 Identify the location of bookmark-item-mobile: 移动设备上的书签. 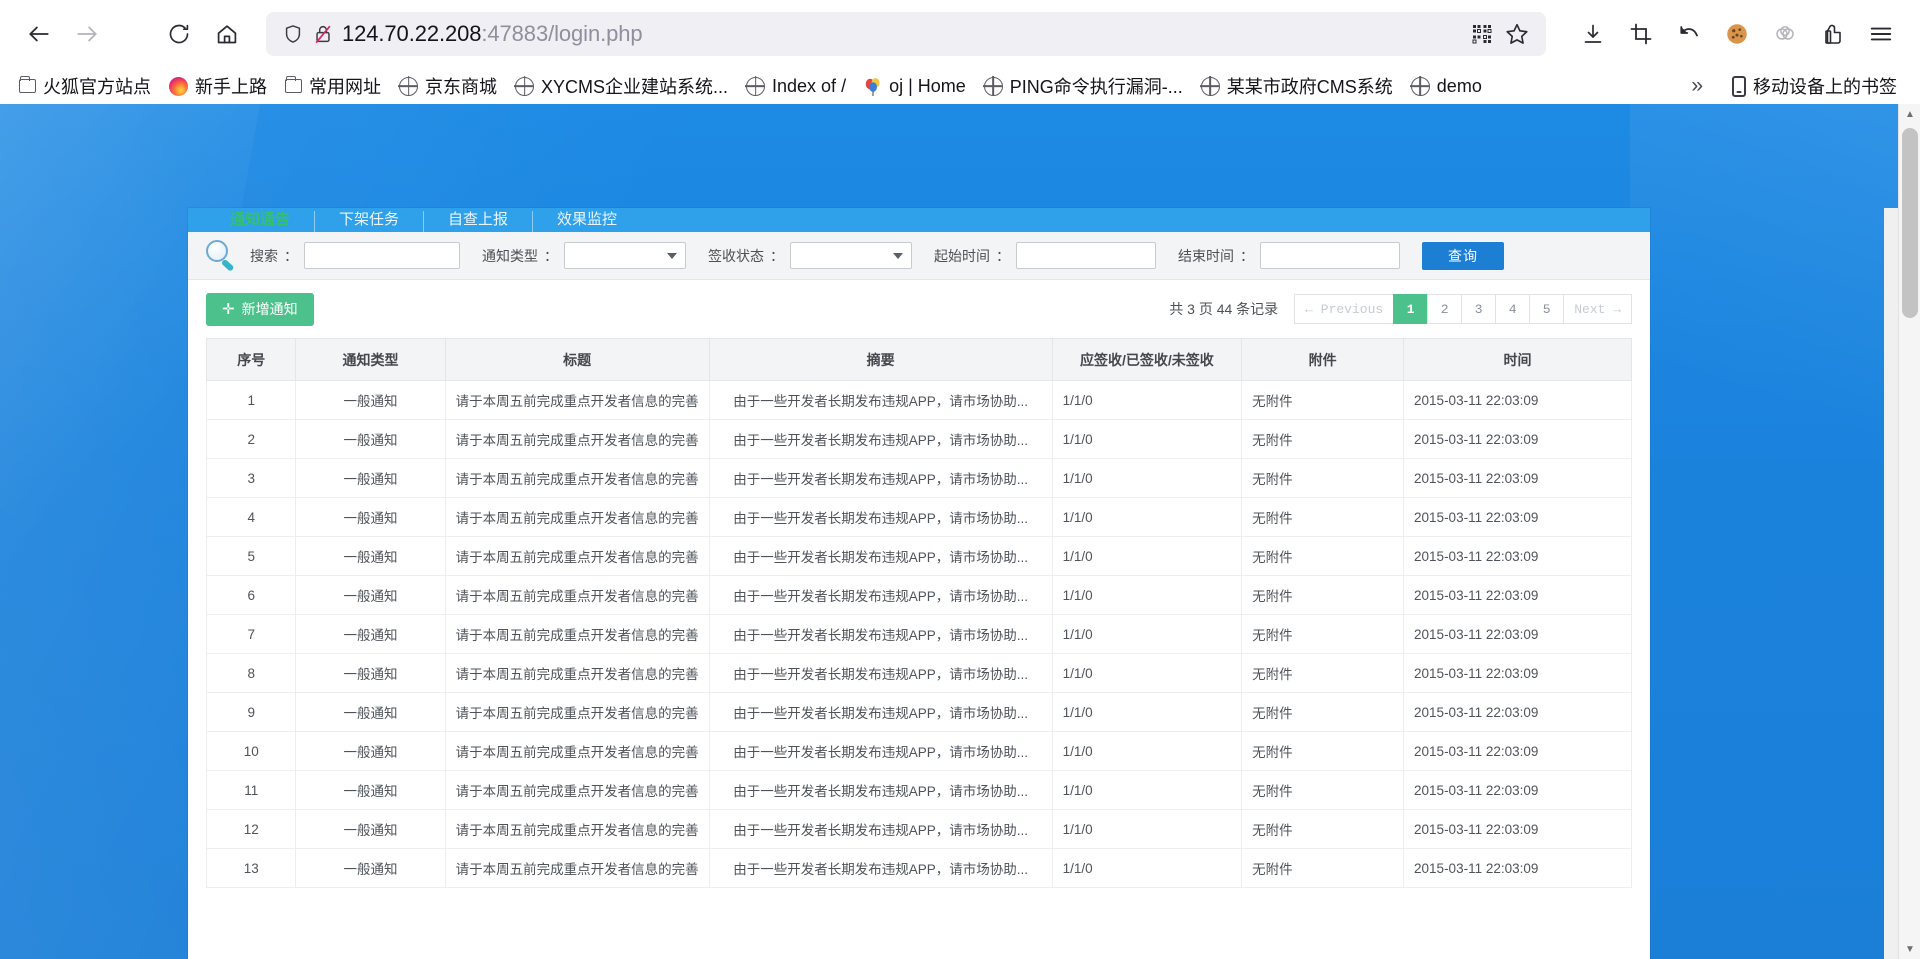
(1814, 86).